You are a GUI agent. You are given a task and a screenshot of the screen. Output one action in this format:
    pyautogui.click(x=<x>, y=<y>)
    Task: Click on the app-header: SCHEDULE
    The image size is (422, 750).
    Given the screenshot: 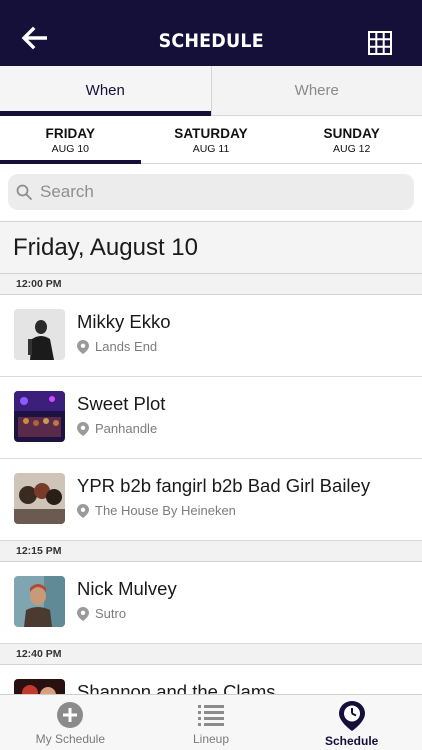 What is the action you would take?
    pyautogui.click(x=211, y=33)
    